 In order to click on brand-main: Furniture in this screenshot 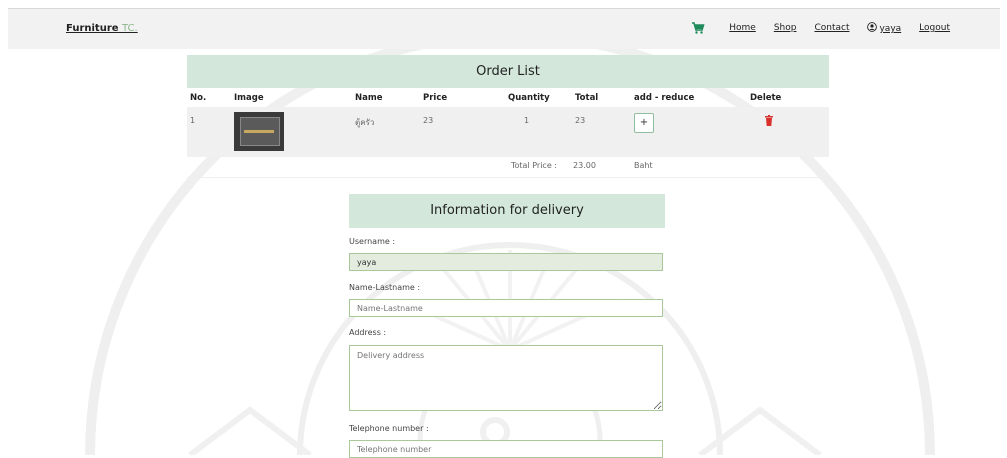, I will do `click(92, 28)`.